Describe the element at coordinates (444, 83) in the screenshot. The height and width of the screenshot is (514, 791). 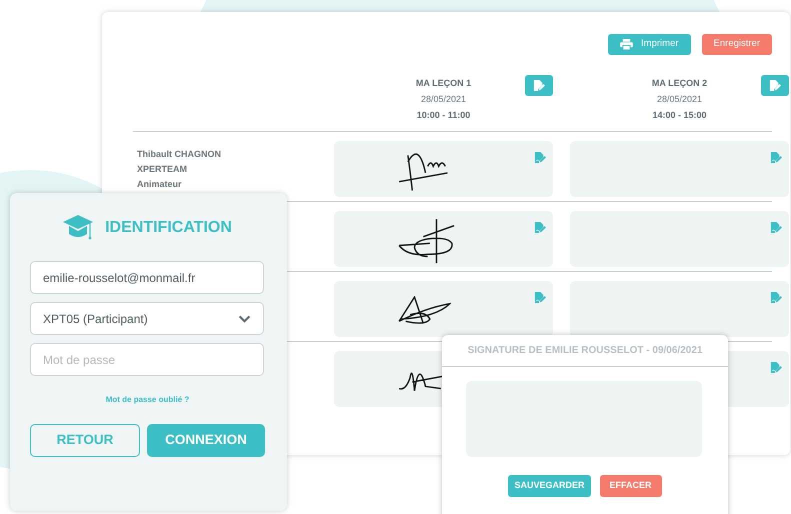
I see `lesson-title: MA LEÇON 1` at that location.